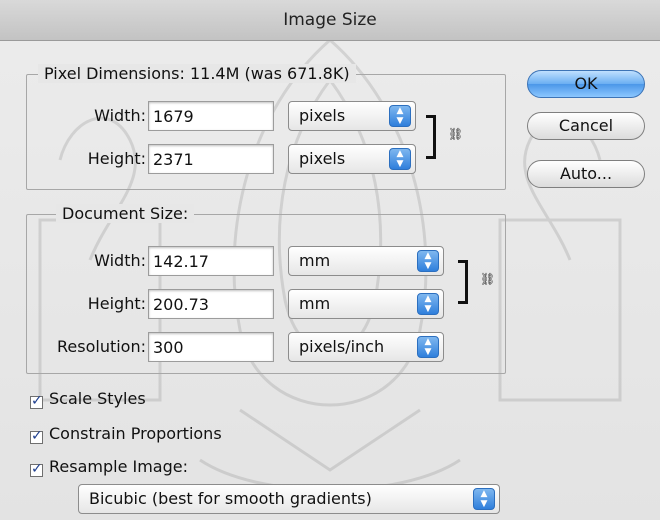 The height and width of the screenshot is (520, 660). I want to click on pixel-dimensions-title: Pixel Dimensions: 11.4M (was 671.8K), so click(197, 73).